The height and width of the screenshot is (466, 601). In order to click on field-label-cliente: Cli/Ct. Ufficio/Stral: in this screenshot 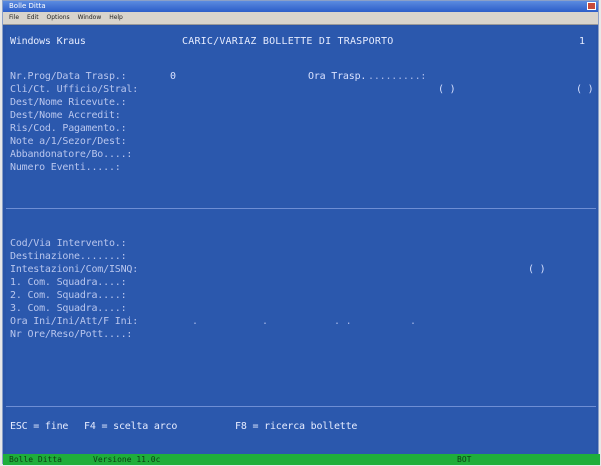, I will do `click(74, 89)`.